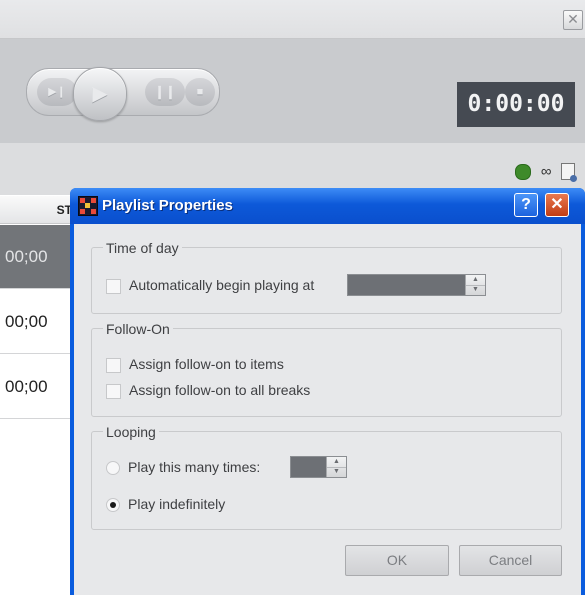  Describe the element at coordinates (206, 364) in the screenshot. I see `follow-on-items-label: Assign follow-on to items` at that location.